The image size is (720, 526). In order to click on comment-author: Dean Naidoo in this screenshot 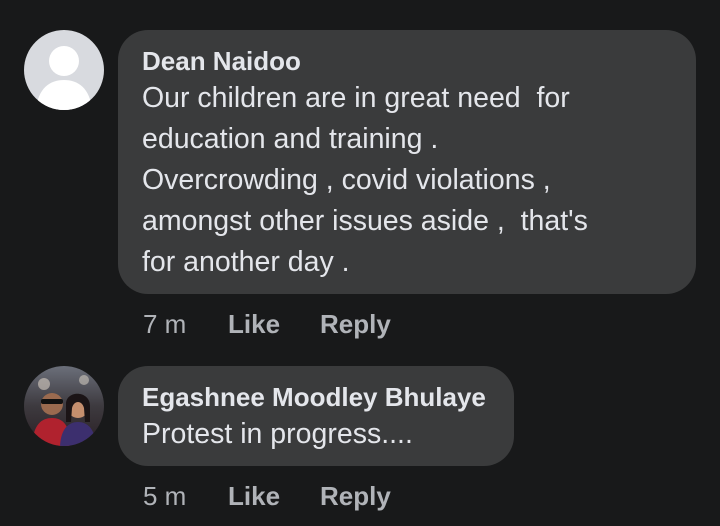, I will do `click(407, 61)`.